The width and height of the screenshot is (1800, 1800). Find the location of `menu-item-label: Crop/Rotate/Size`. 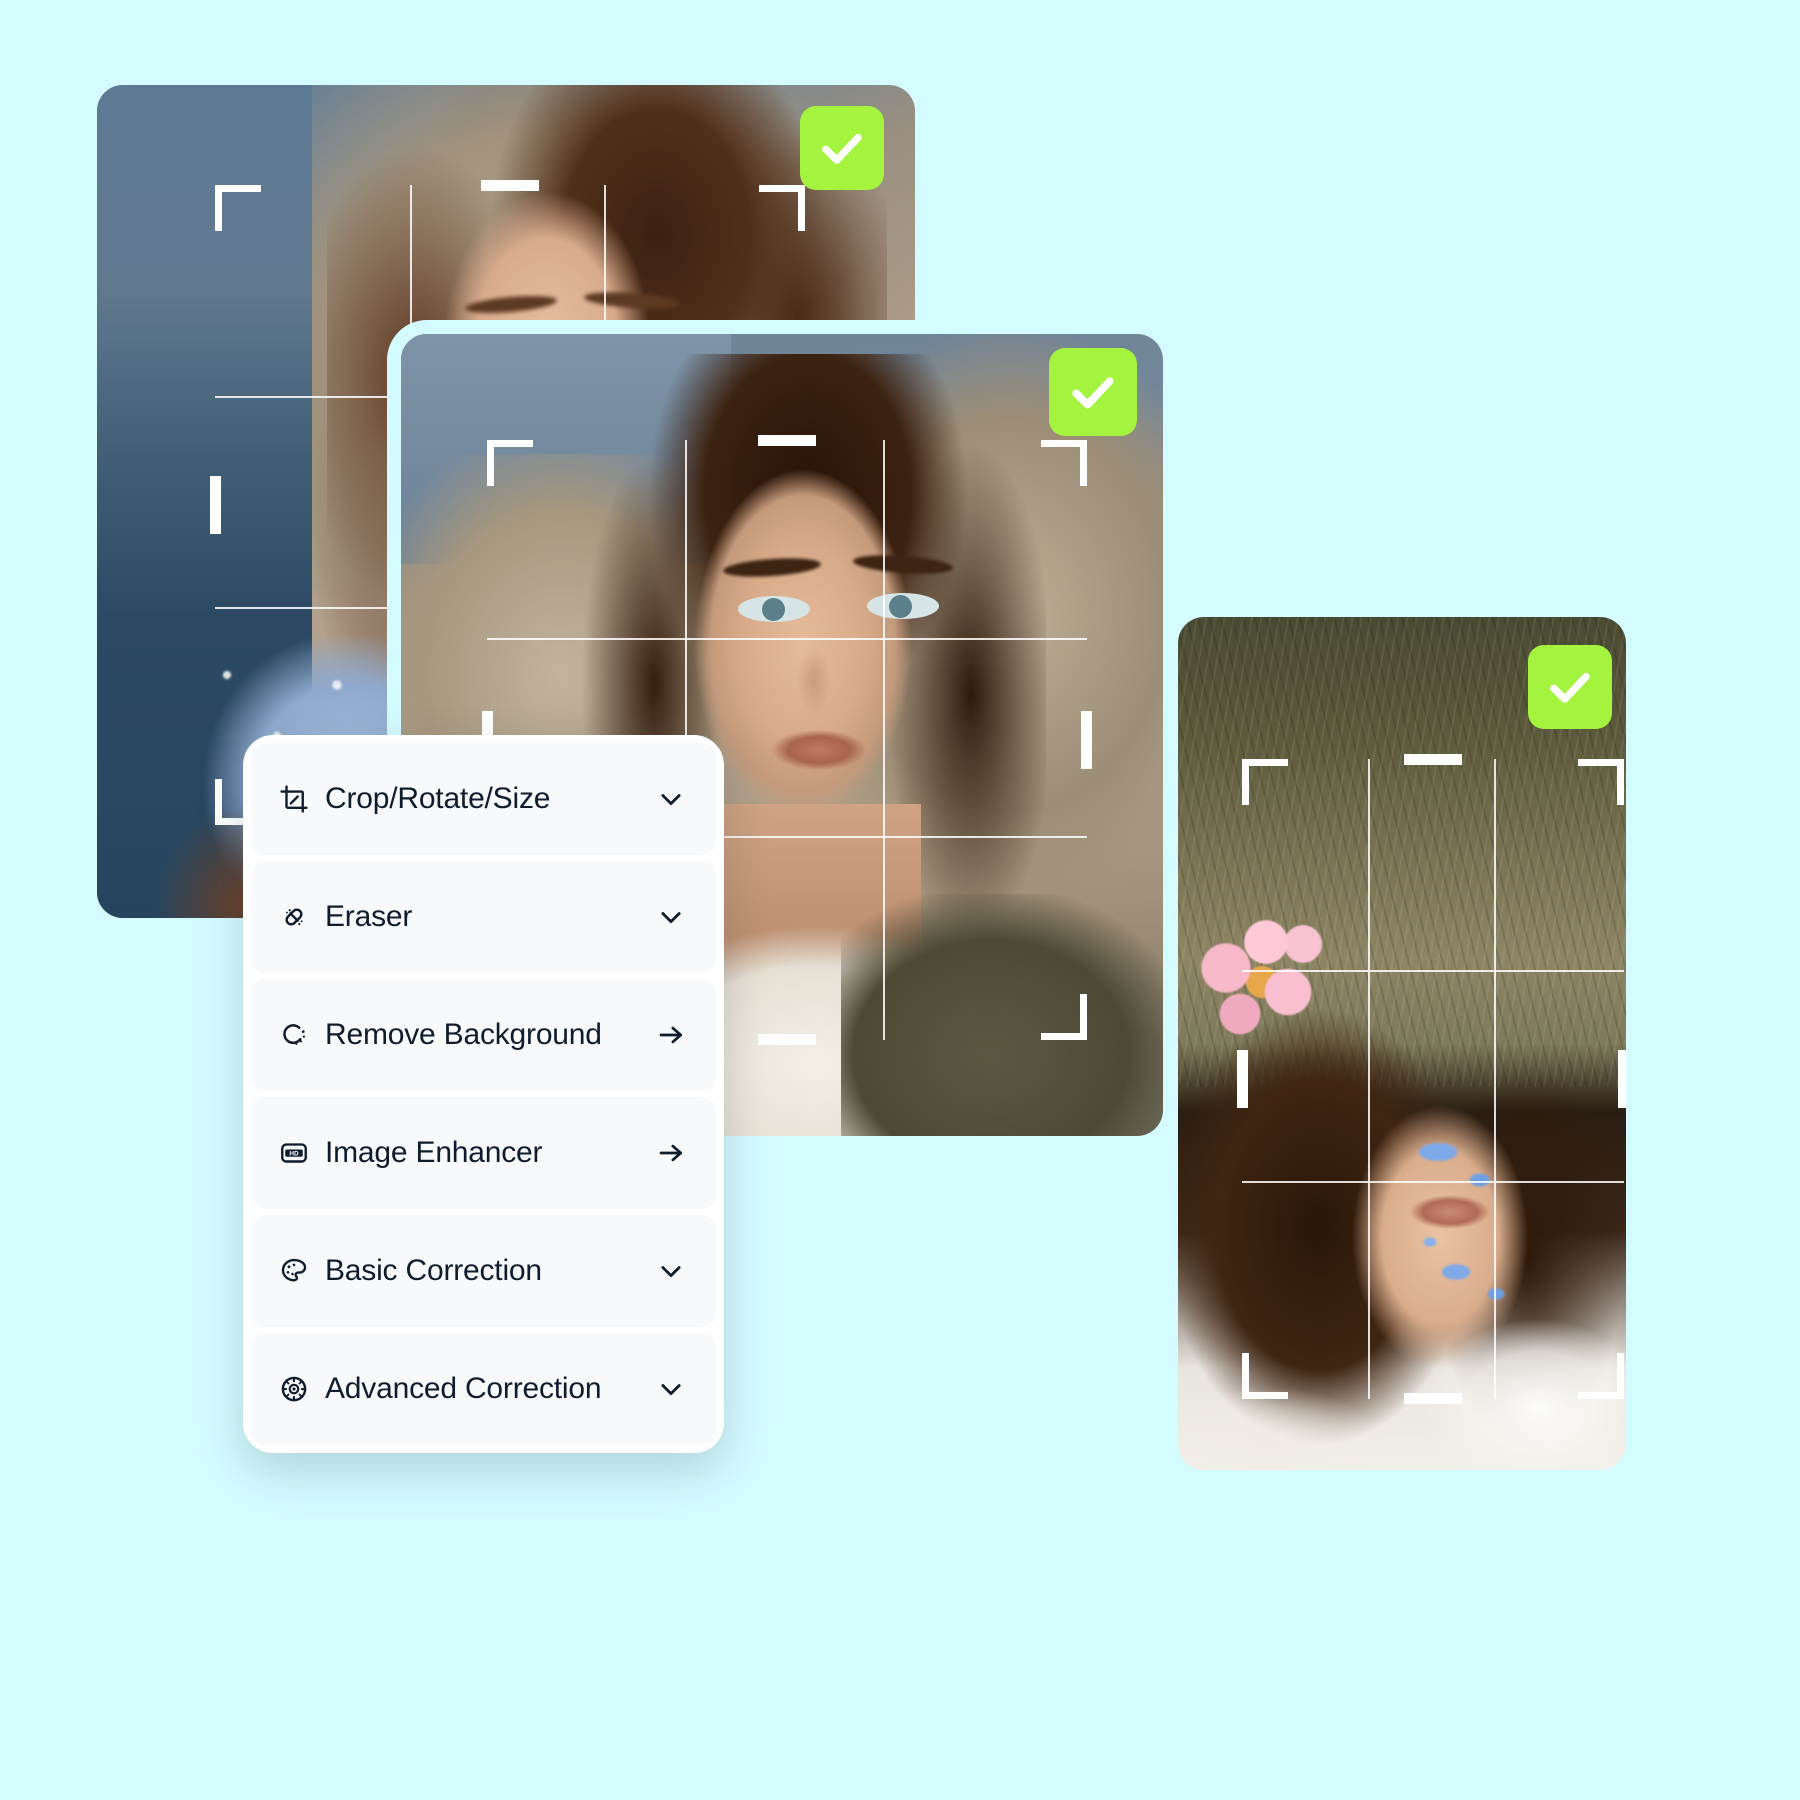

menu-item-label: Crop/Rotate/Size is located at coordinates (438, 798).